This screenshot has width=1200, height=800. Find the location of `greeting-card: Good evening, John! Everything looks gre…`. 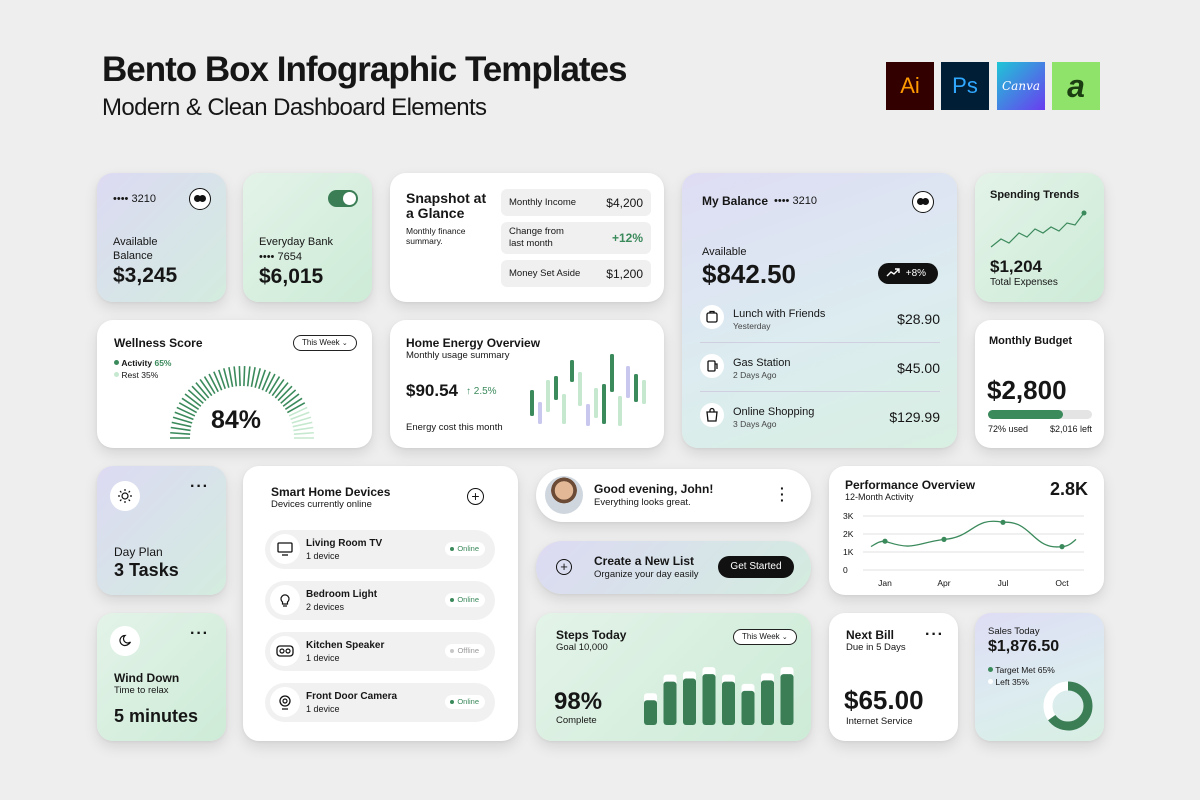

greeting-card: Good evening, John! Everything looks gre… is located at coordinates (673, 495).